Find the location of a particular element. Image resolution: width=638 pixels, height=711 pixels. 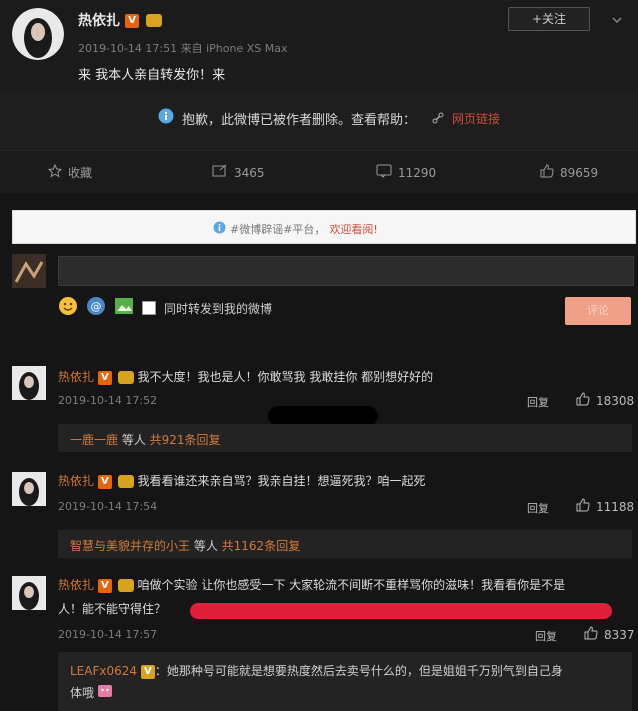

favorite-button: 收藏 is located at coordinates (70, 172).